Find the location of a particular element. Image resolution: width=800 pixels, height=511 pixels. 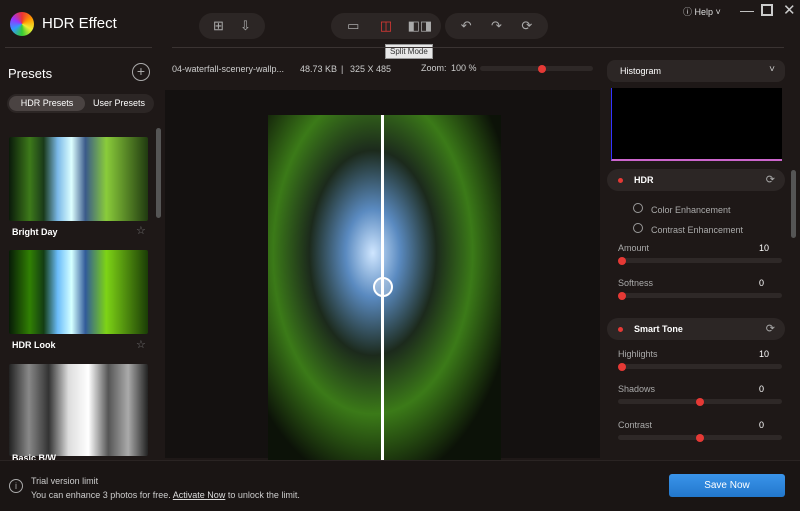

redo-icon: ↷ is located at coordinates (496, 26).